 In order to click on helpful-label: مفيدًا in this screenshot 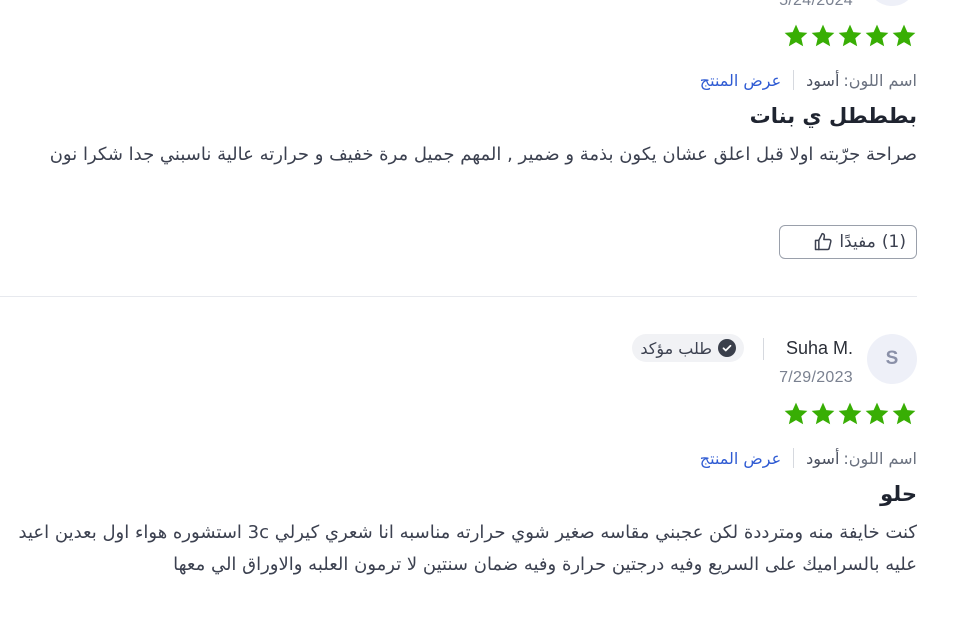, I will do `click(857, 242)`.